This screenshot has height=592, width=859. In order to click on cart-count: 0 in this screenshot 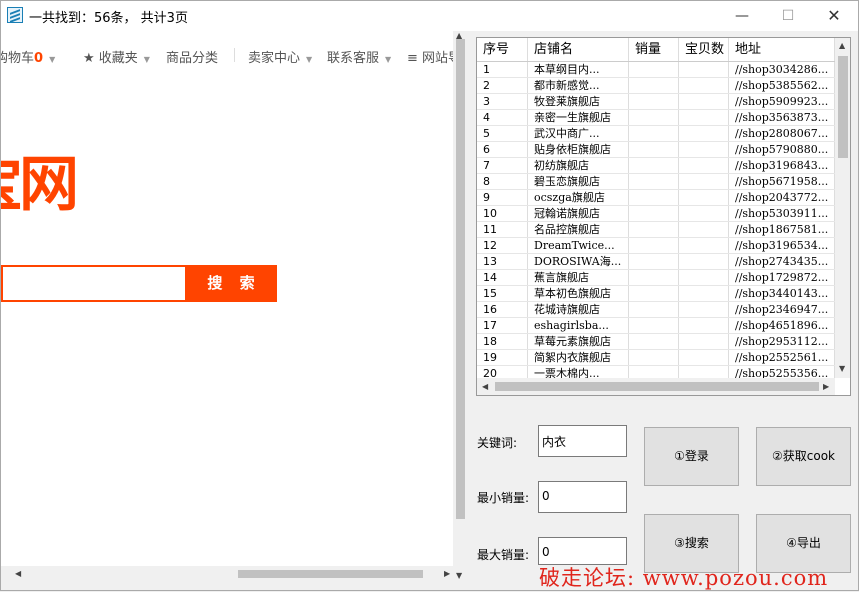, I will do `click(39, 58)`.